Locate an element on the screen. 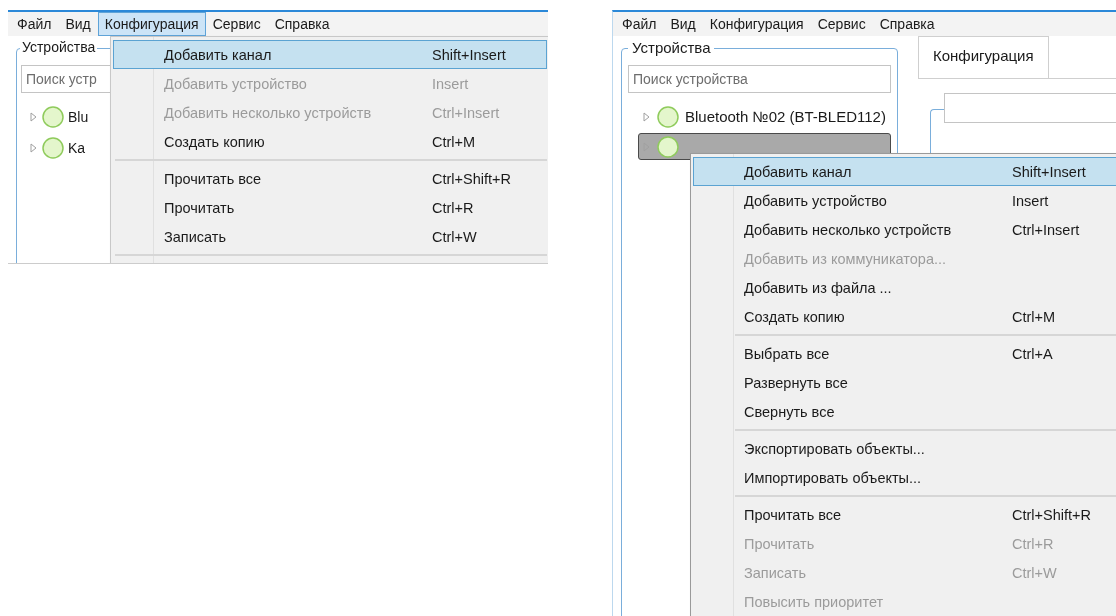 This screenshot has height=616, width=1116. menu-item: Выбрать все Ctrl+A is located at coordinates (904, 353).